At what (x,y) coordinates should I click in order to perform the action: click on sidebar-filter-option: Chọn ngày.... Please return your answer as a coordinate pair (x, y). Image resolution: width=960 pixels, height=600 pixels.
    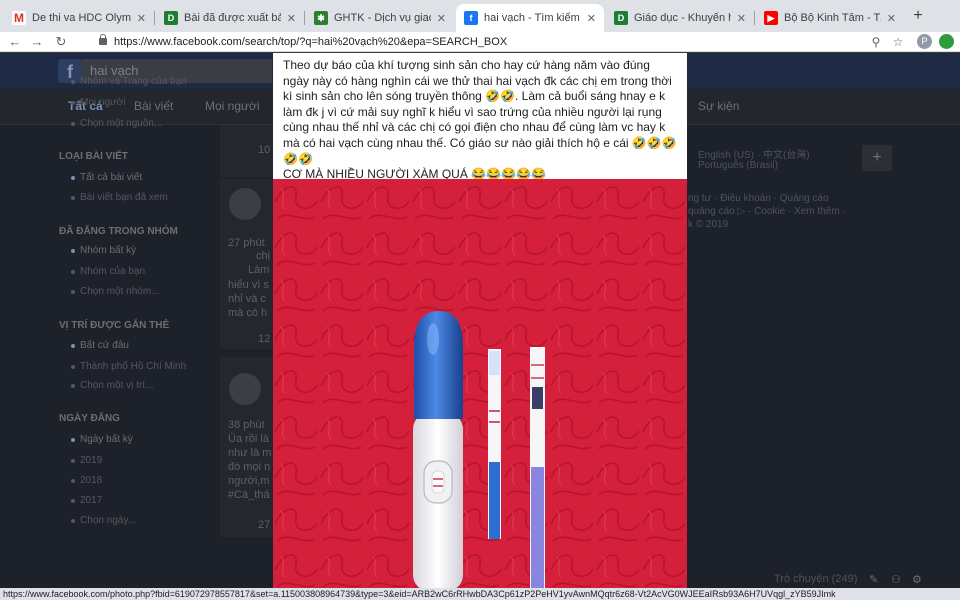
    Looking at the image, I should click on (103, 520).